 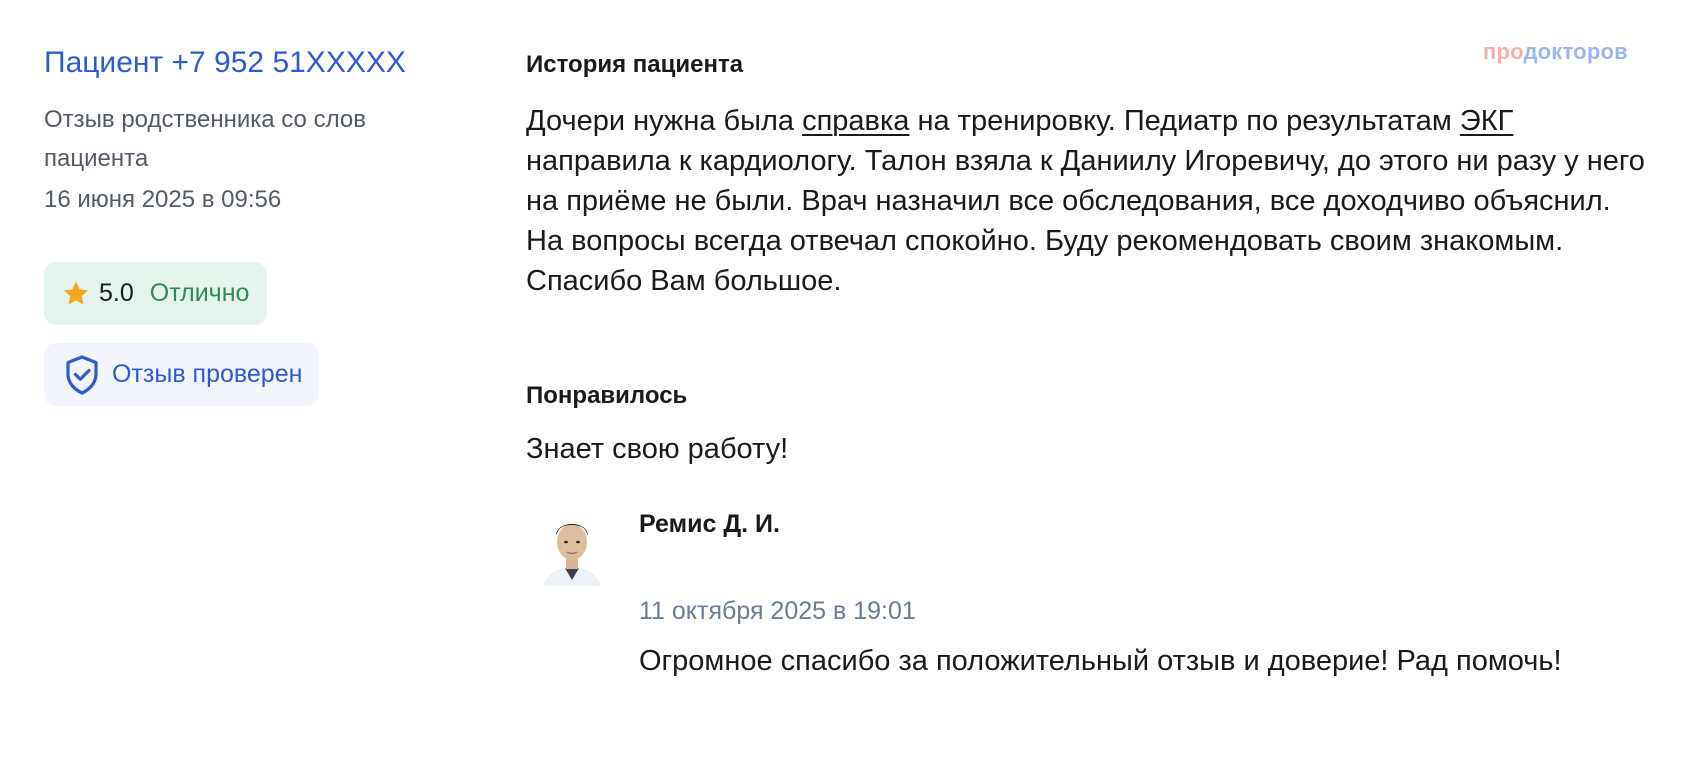 I want to click on doctor-avatar, so click(x=572, y=546).